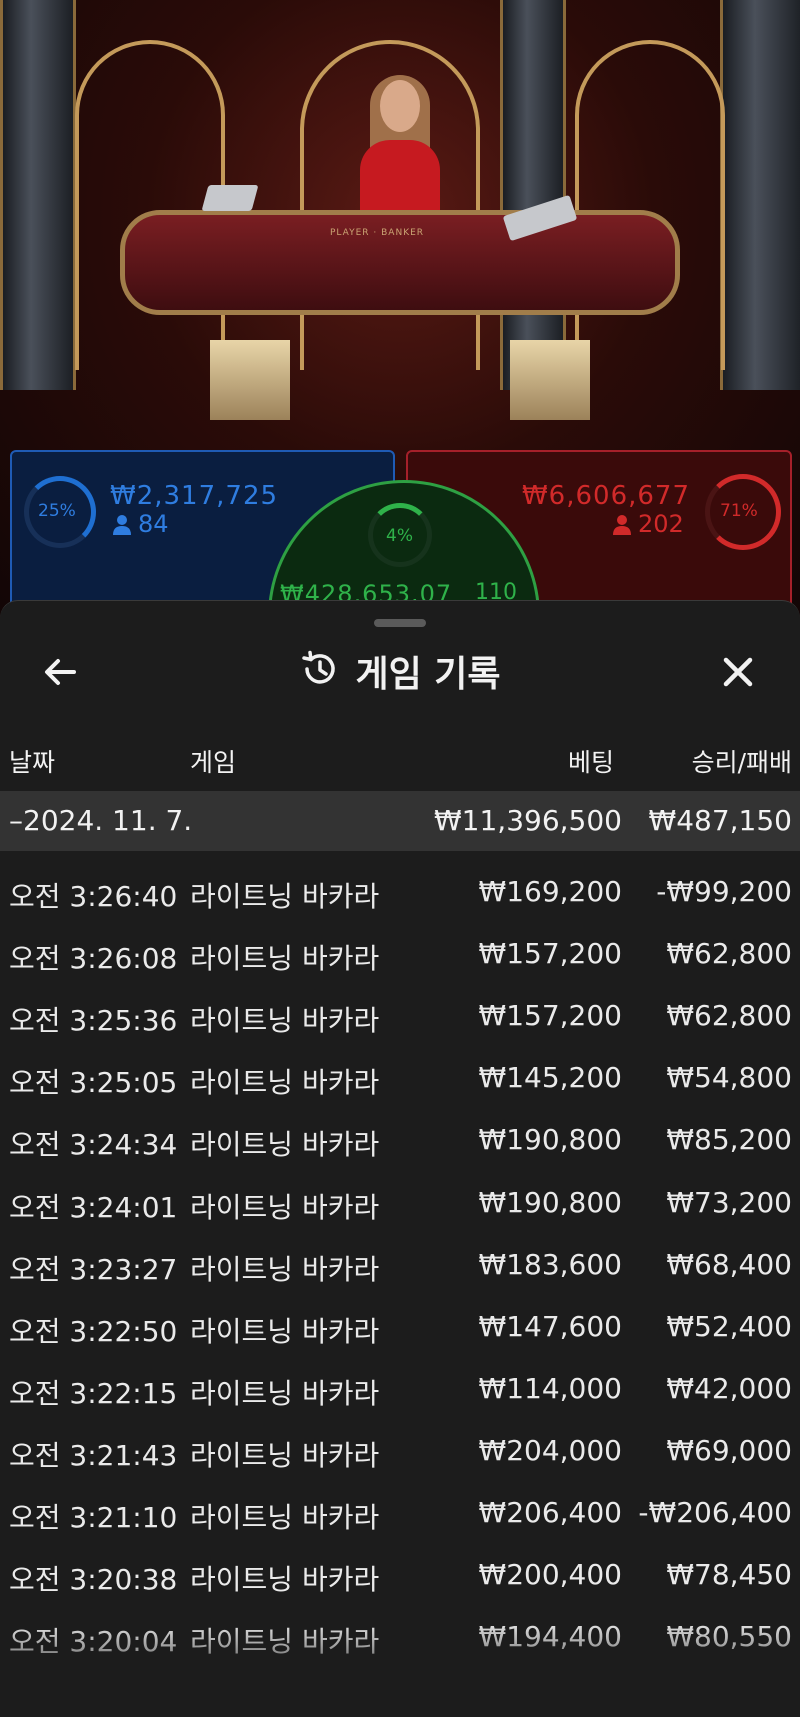 The height and width of the screenshot is (1717, 800). I want to click on history-row-bet: ₩114,000, so click(550, 1388).